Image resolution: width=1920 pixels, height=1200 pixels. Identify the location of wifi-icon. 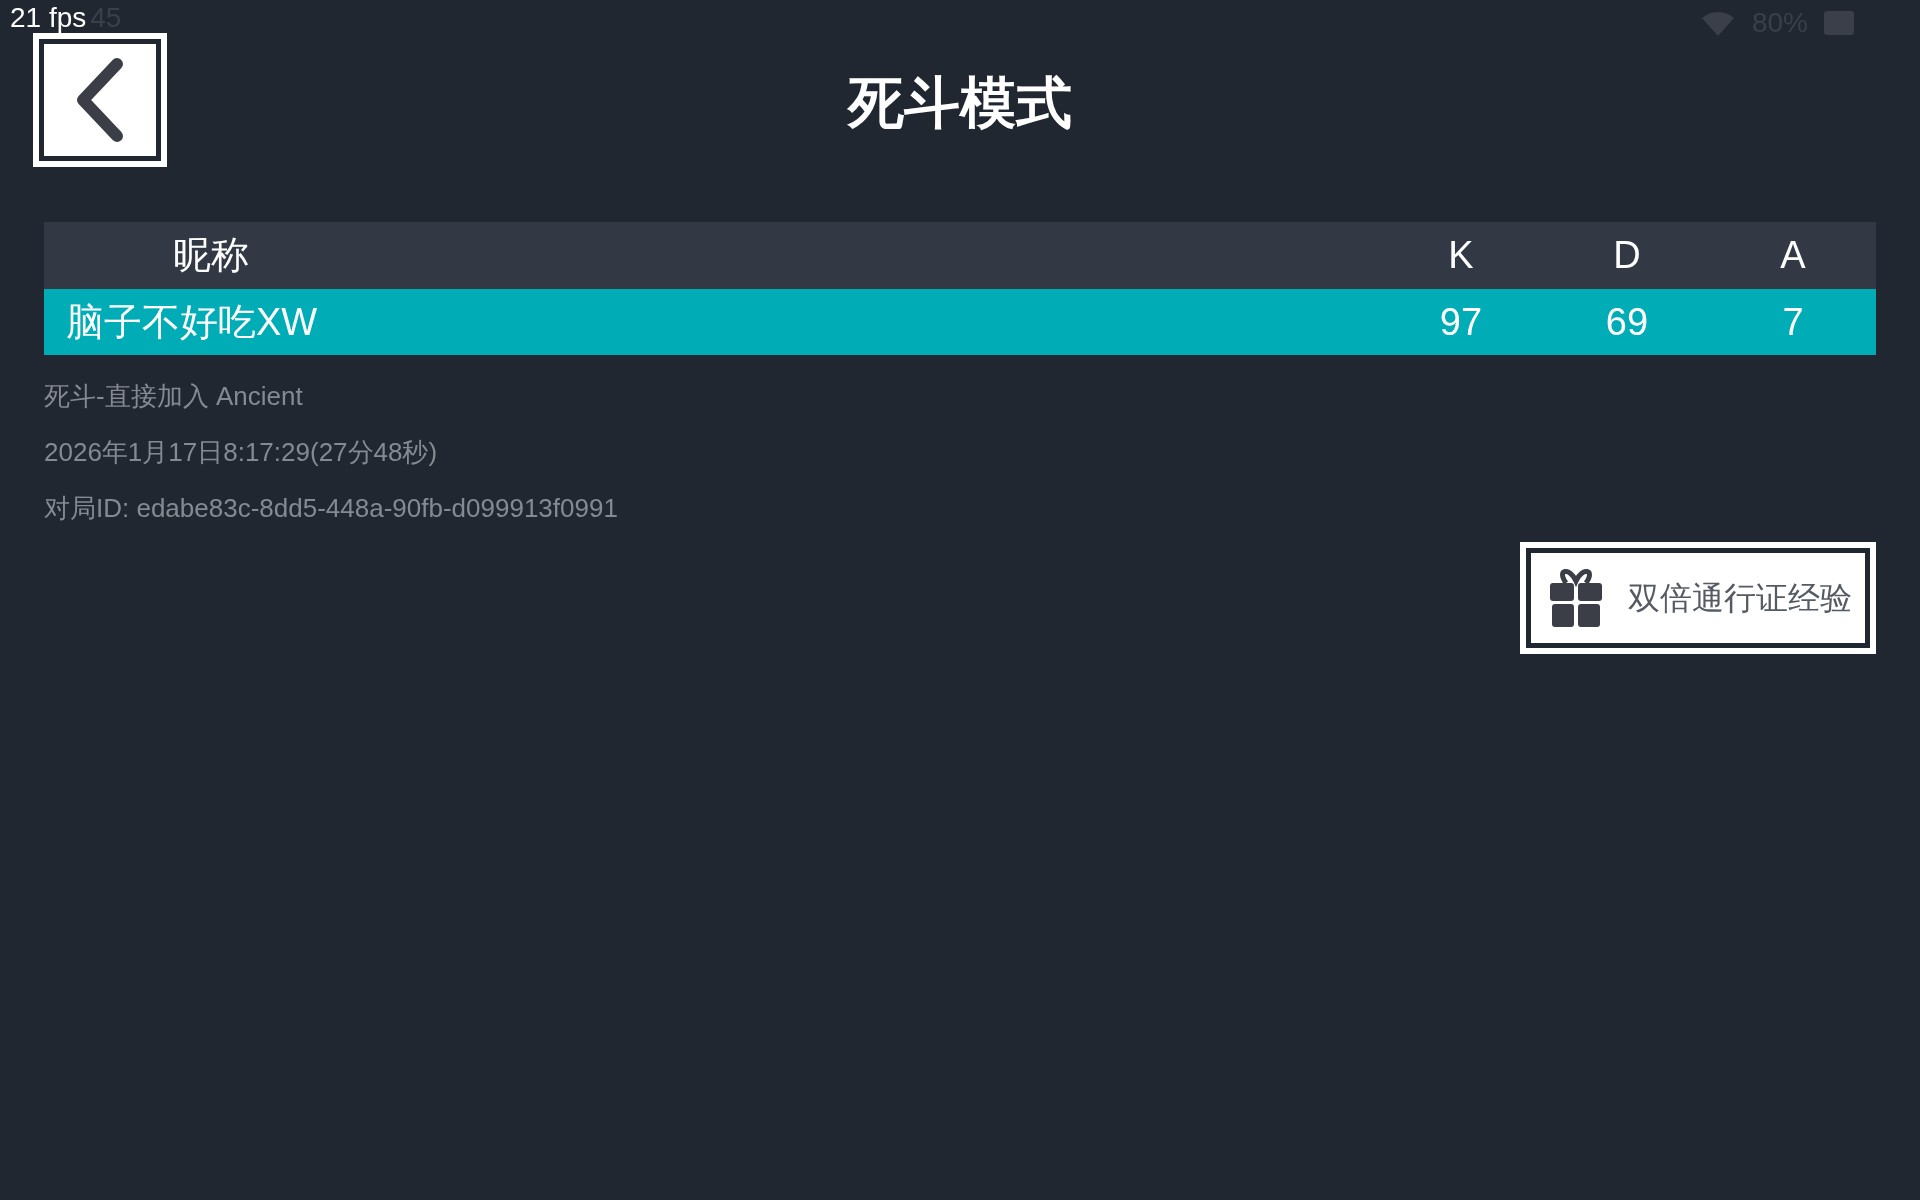
(1717, 23).